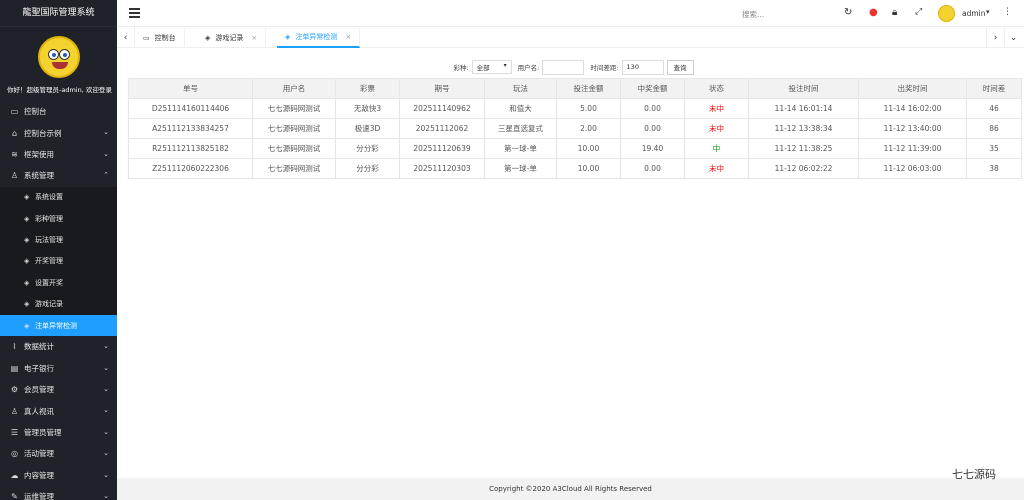  What do you see at coordinates (58, 325) in the screenshot?
I see `subnav-bet-anomaly: ◈ 注单异常检测` at bounding box center [58, 325].